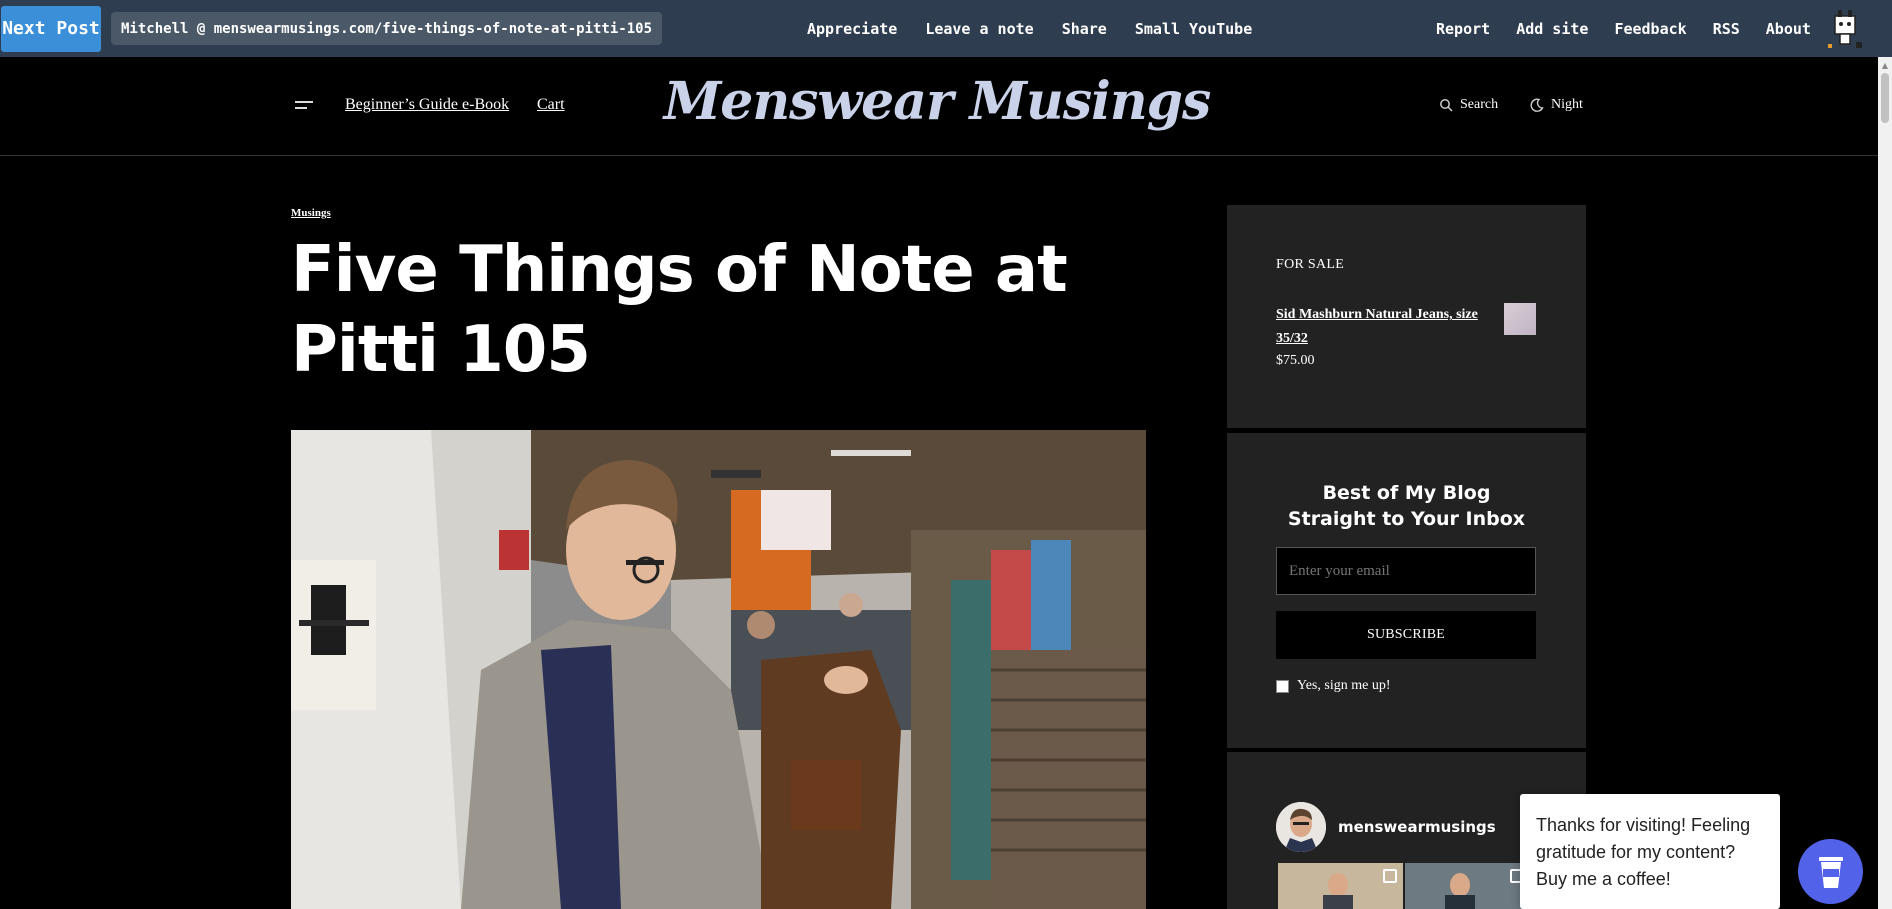 Image resolution: width=1892 pixels, height=909 pixels. I want to click on coffee-cup-icon, so click(1830, 872).